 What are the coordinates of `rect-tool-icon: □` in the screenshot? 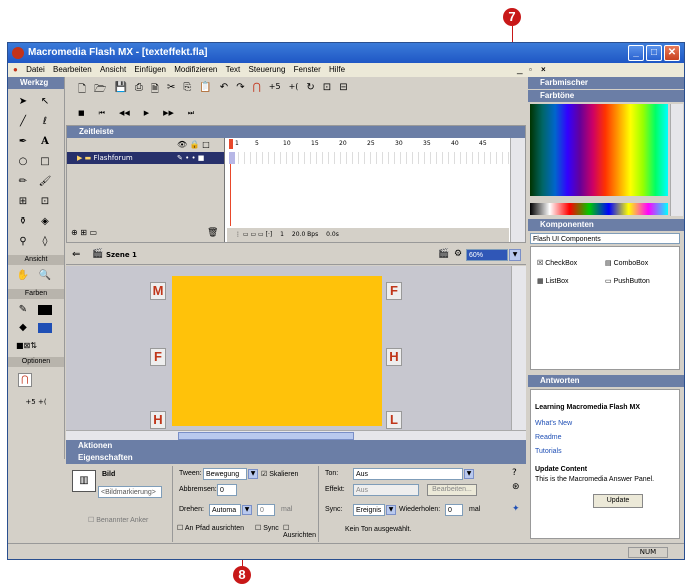 It's located at (45, 162).